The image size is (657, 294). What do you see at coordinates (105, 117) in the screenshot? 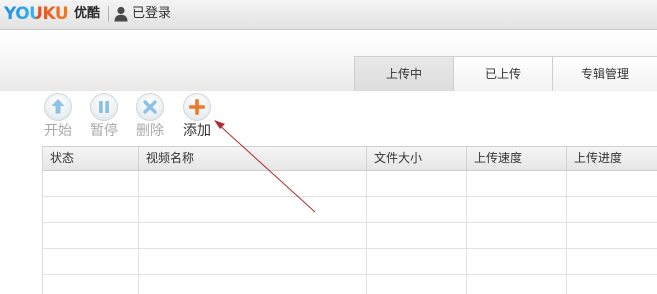
I see `pause-button: 暂停` at bounding box center [105, 117].